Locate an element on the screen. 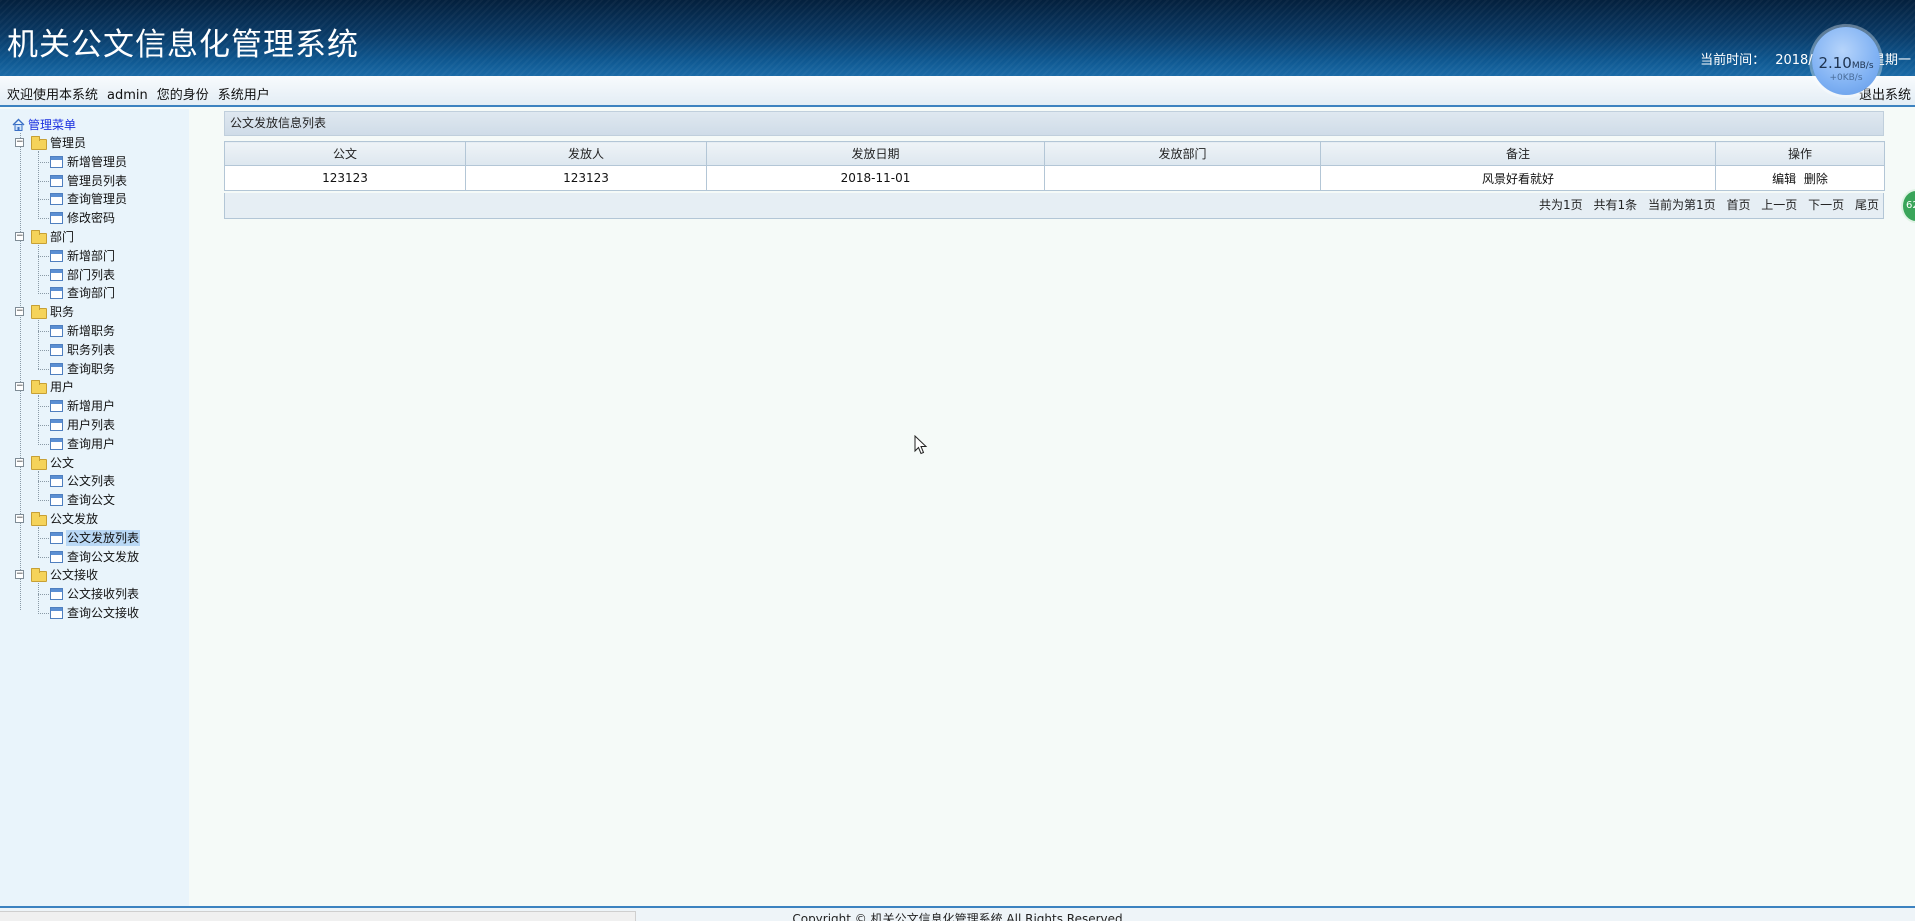 The image size is (1915, 921). tree-group-5: − 公文发放 is located at coordinates (94, 519).